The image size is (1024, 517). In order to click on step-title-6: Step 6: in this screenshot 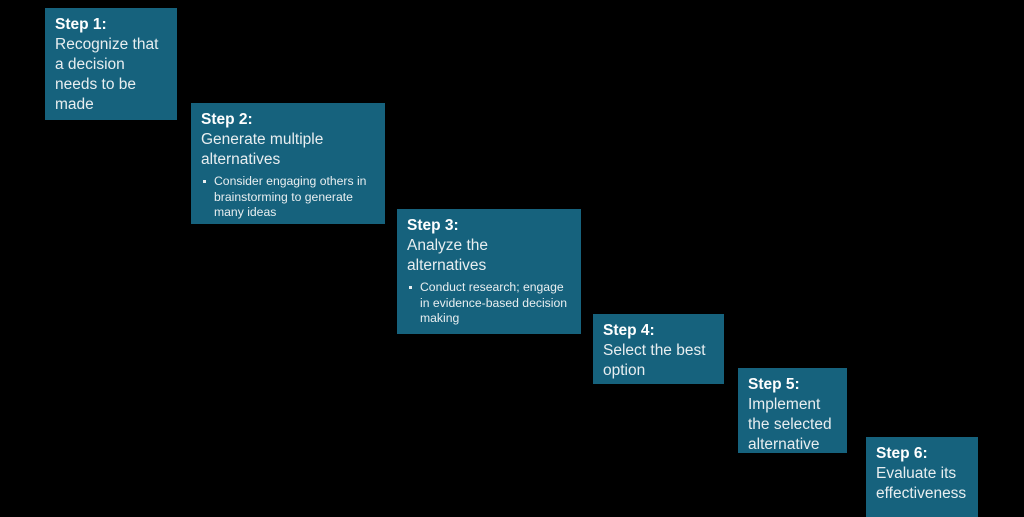, I will do `click(902, 453)`.